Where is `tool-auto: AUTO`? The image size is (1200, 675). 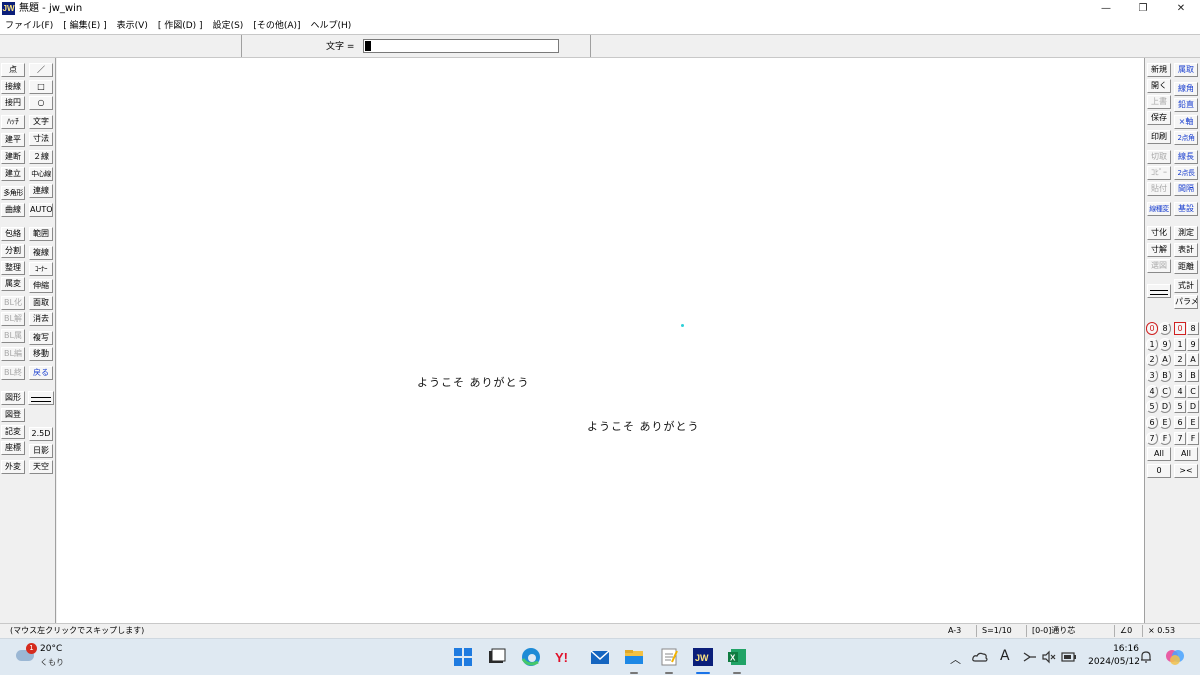
tool-auto: AUTO is located at coordinates (41, 210).